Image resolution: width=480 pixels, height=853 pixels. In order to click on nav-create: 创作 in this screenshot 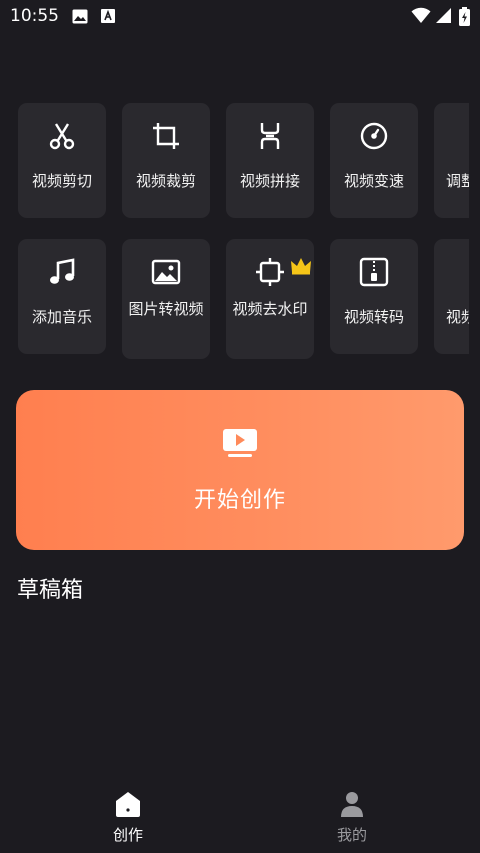, I will do `click(128, 817)`.